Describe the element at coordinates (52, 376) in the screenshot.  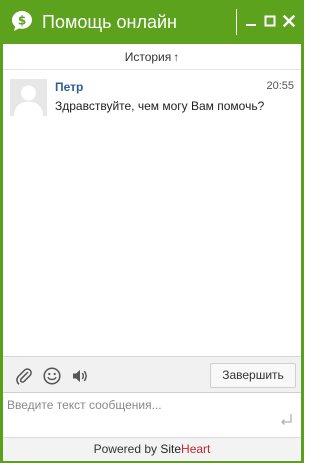
I see `smiley-icon` at that location.